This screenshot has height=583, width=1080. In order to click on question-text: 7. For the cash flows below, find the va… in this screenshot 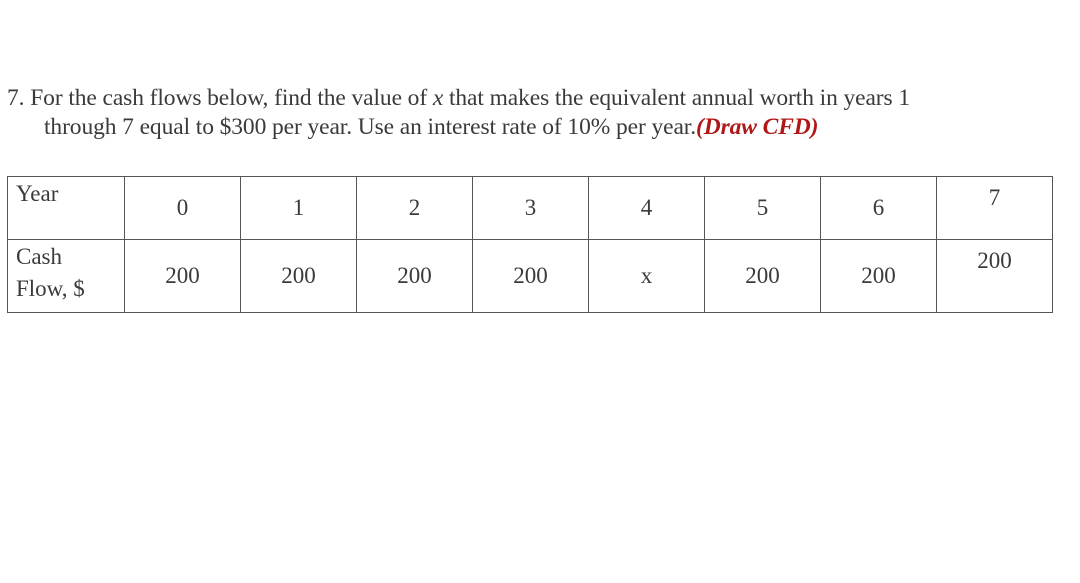, I will do `click(542, 113)`.